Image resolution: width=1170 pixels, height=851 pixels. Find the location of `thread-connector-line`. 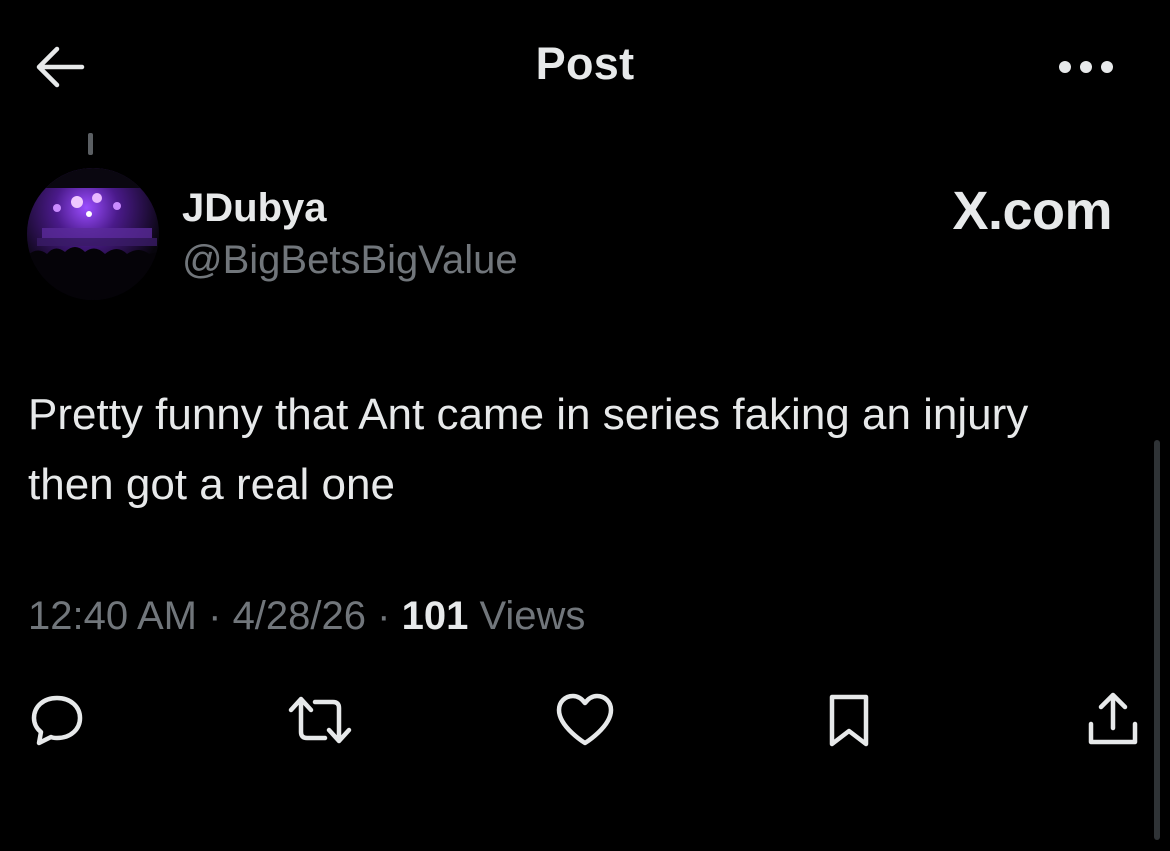

thread-connector-line is located at coordinates (90, 144).